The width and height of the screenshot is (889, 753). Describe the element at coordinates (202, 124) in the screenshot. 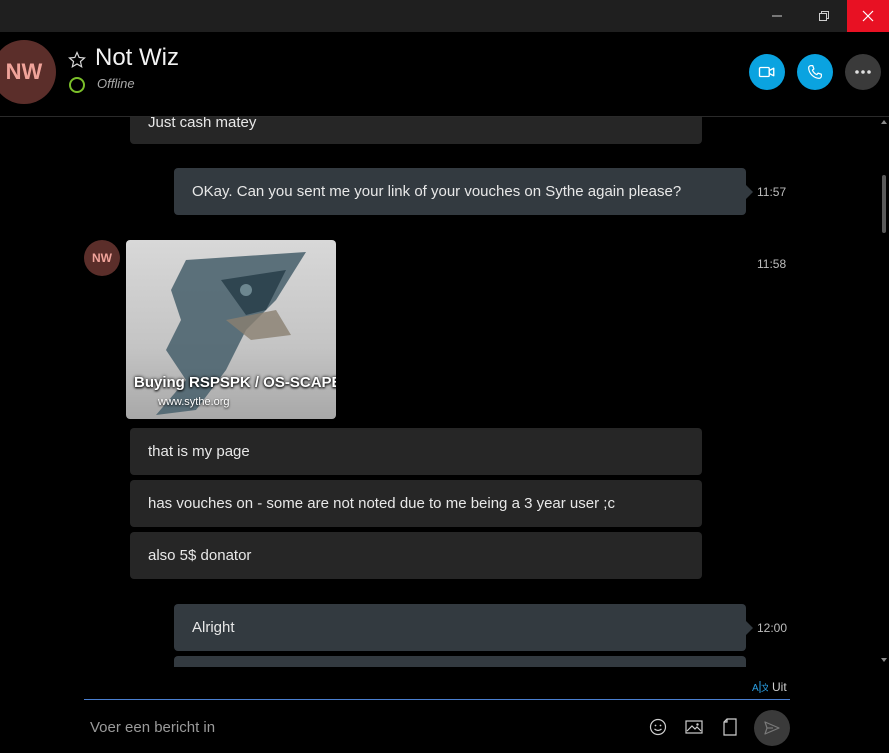

I see `message-text: Just cash matey` at that location.